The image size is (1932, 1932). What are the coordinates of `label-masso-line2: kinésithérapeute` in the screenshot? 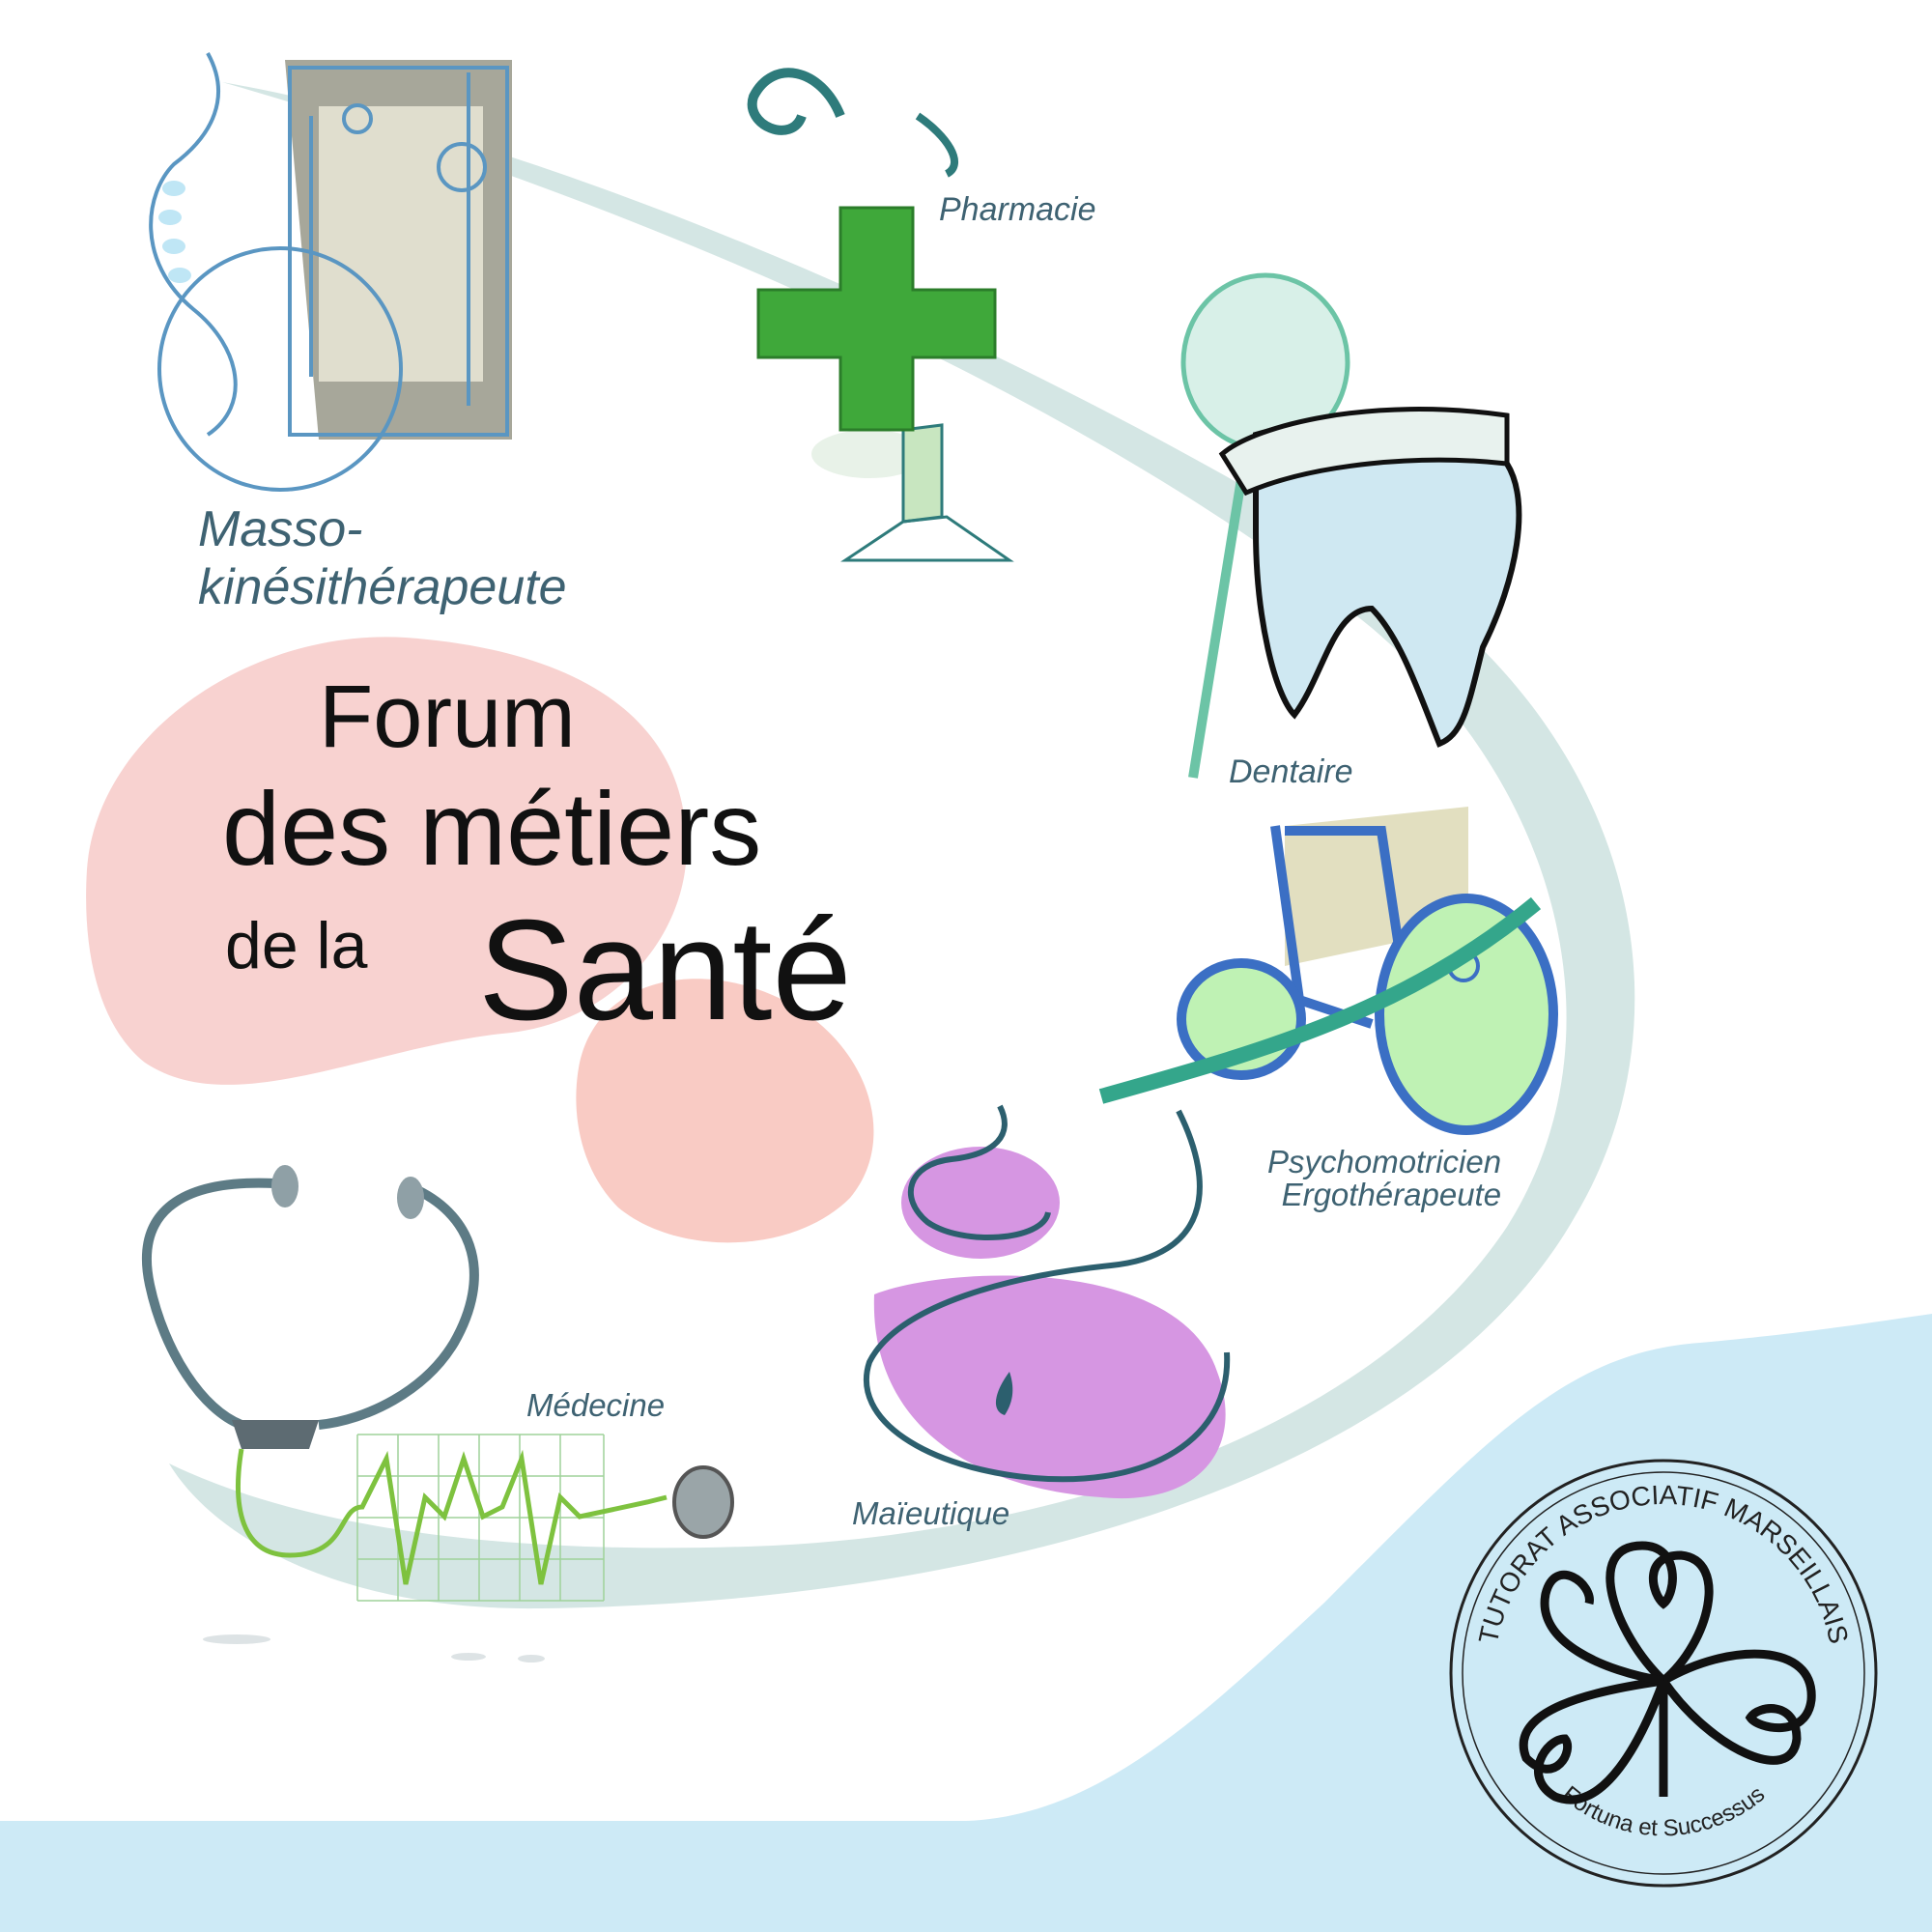 It's located at (382, 587).